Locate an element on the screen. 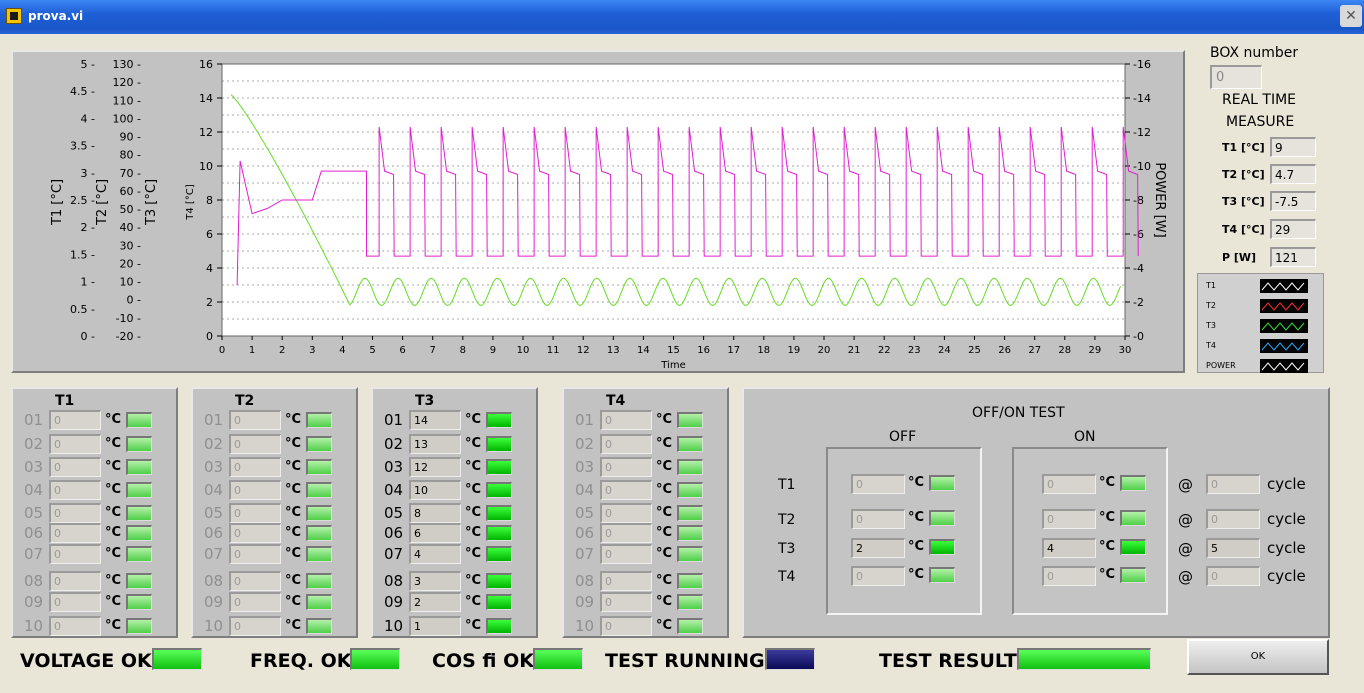 The height and width of the screenshot is (693, 1364). x-tick-label: 14 is located at coordinates (643, 350).